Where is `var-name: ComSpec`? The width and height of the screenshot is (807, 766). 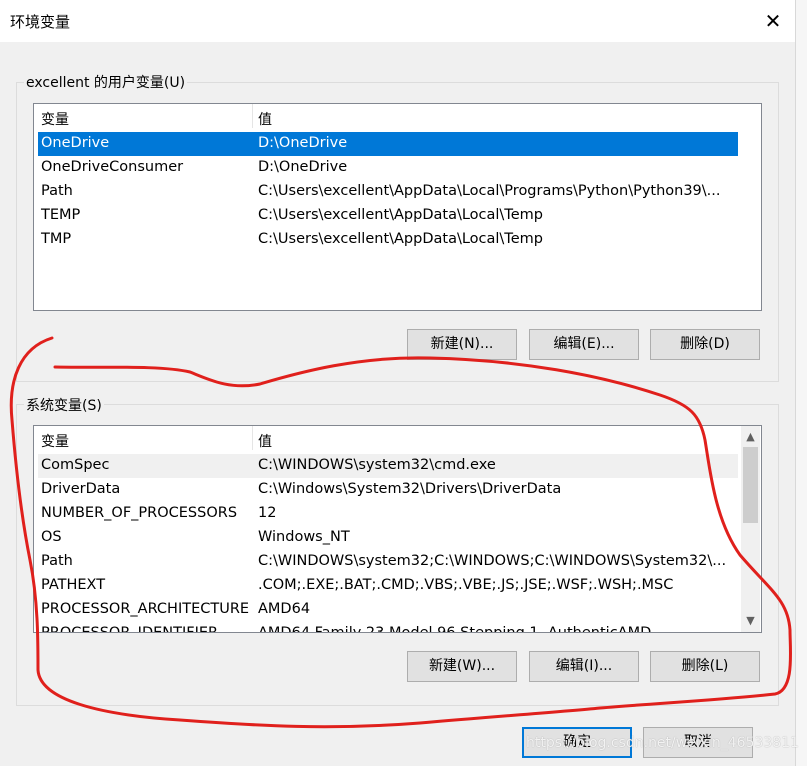
var-name: ComSpec is located at coordinates (75, 465).